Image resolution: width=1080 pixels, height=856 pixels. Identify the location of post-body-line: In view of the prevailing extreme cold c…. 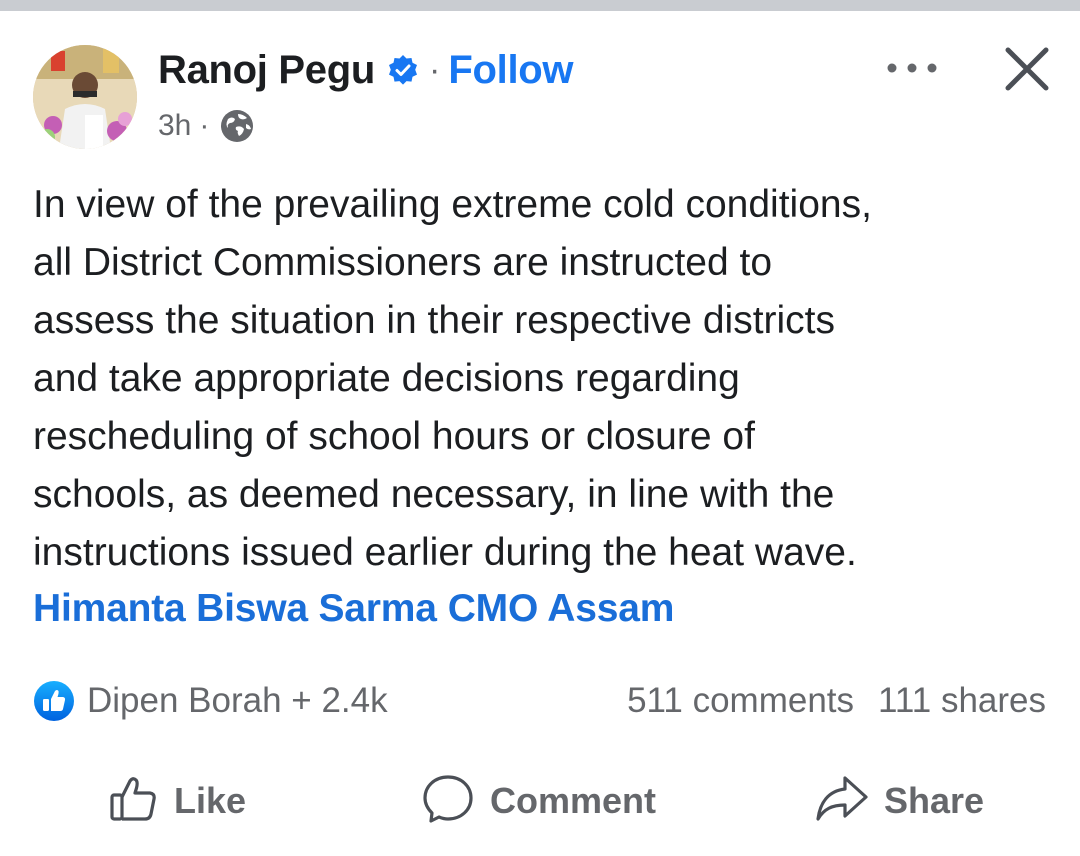
(452, 204).